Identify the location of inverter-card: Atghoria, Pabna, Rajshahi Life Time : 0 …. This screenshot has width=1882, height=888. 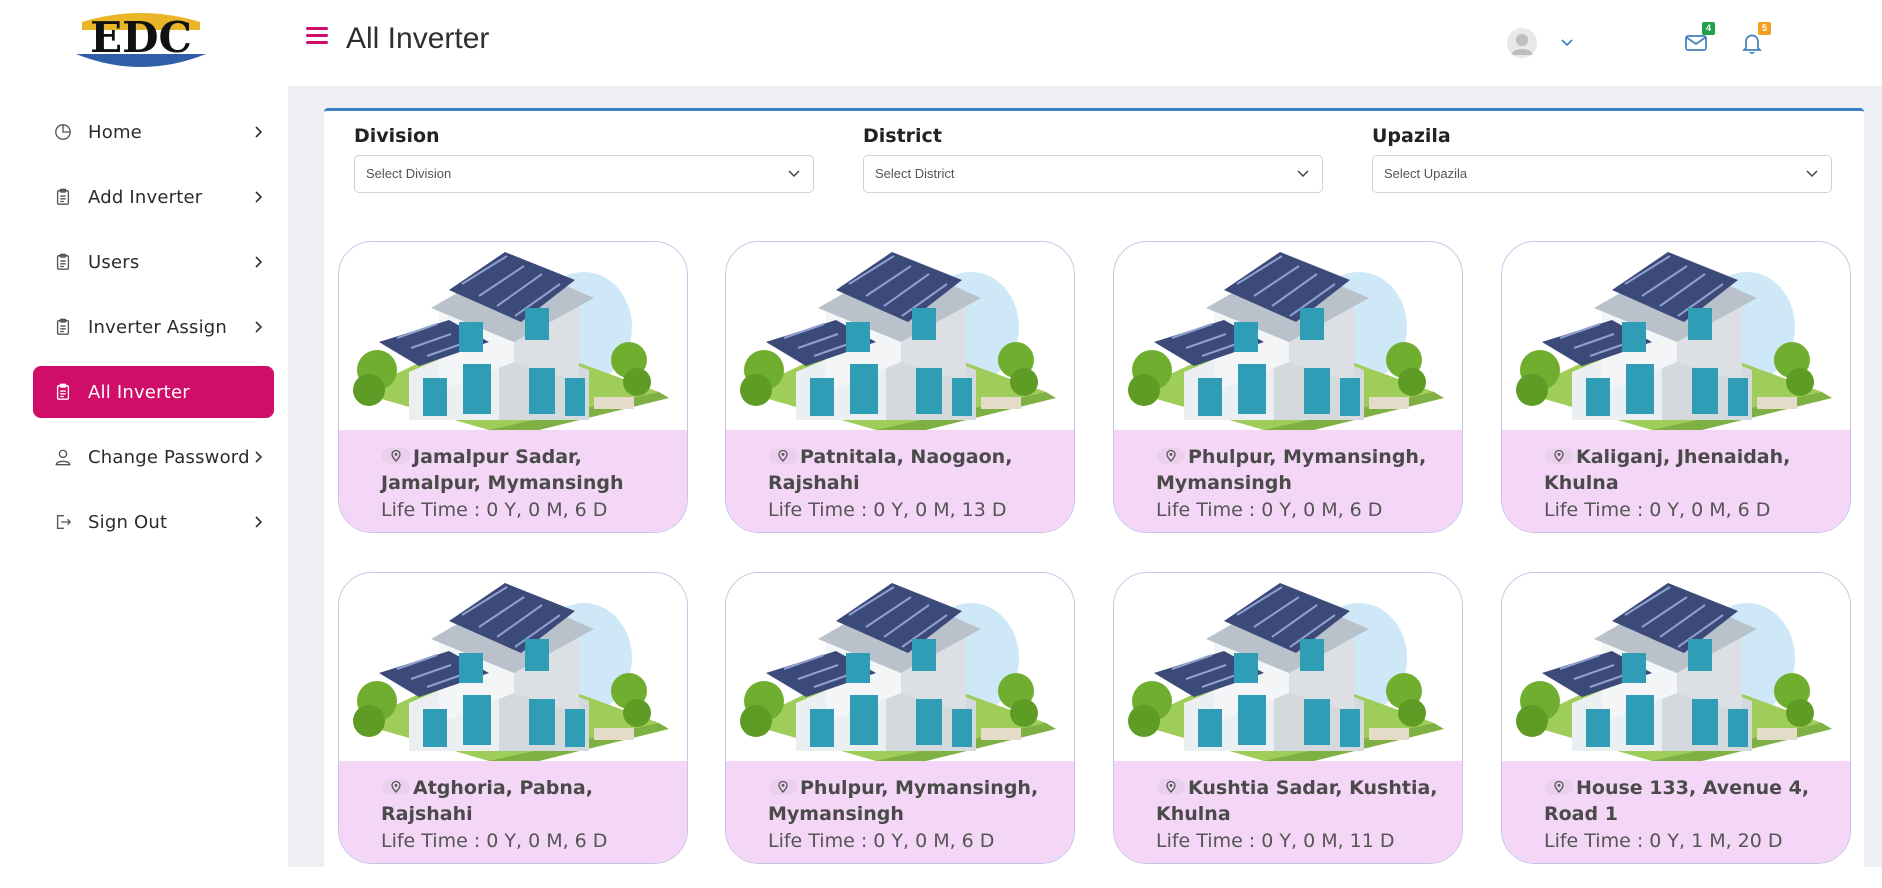
(513, 718).